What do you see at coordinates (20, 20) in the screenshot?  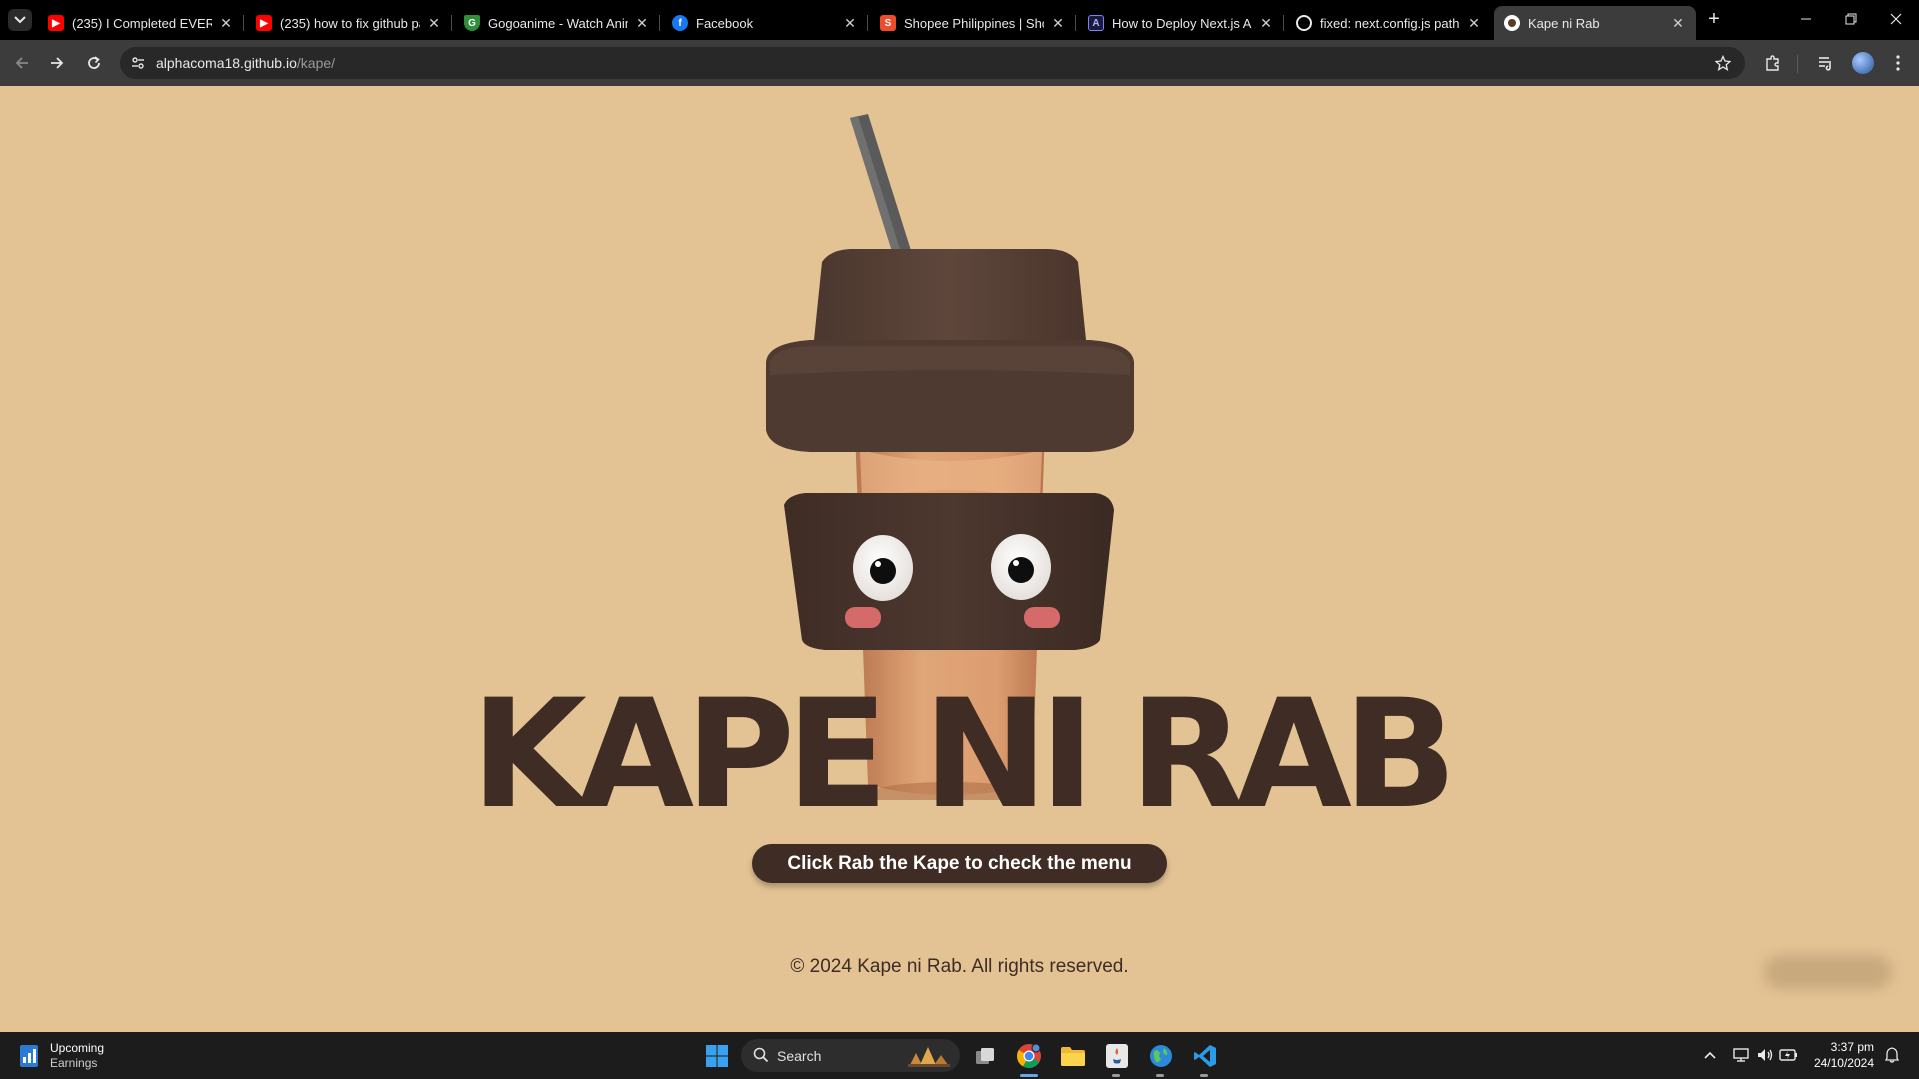 I see `tab-search-button` at bounding box center [20, 20].